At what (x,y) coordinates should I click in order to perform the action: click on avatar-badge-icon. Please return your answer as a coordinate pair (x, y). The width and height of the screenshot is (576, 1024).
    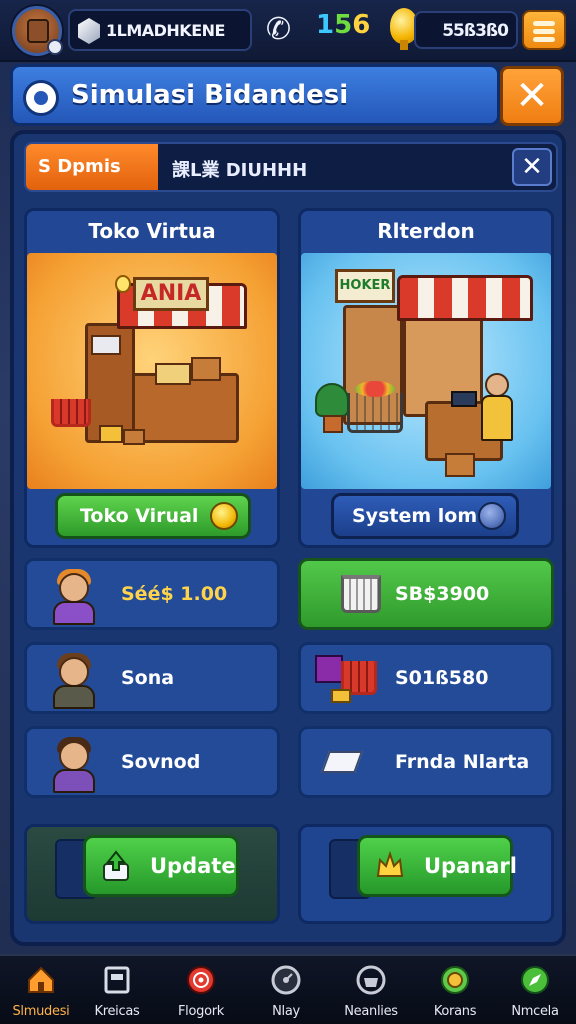
    Looking at the image, I should click on (55, 47).